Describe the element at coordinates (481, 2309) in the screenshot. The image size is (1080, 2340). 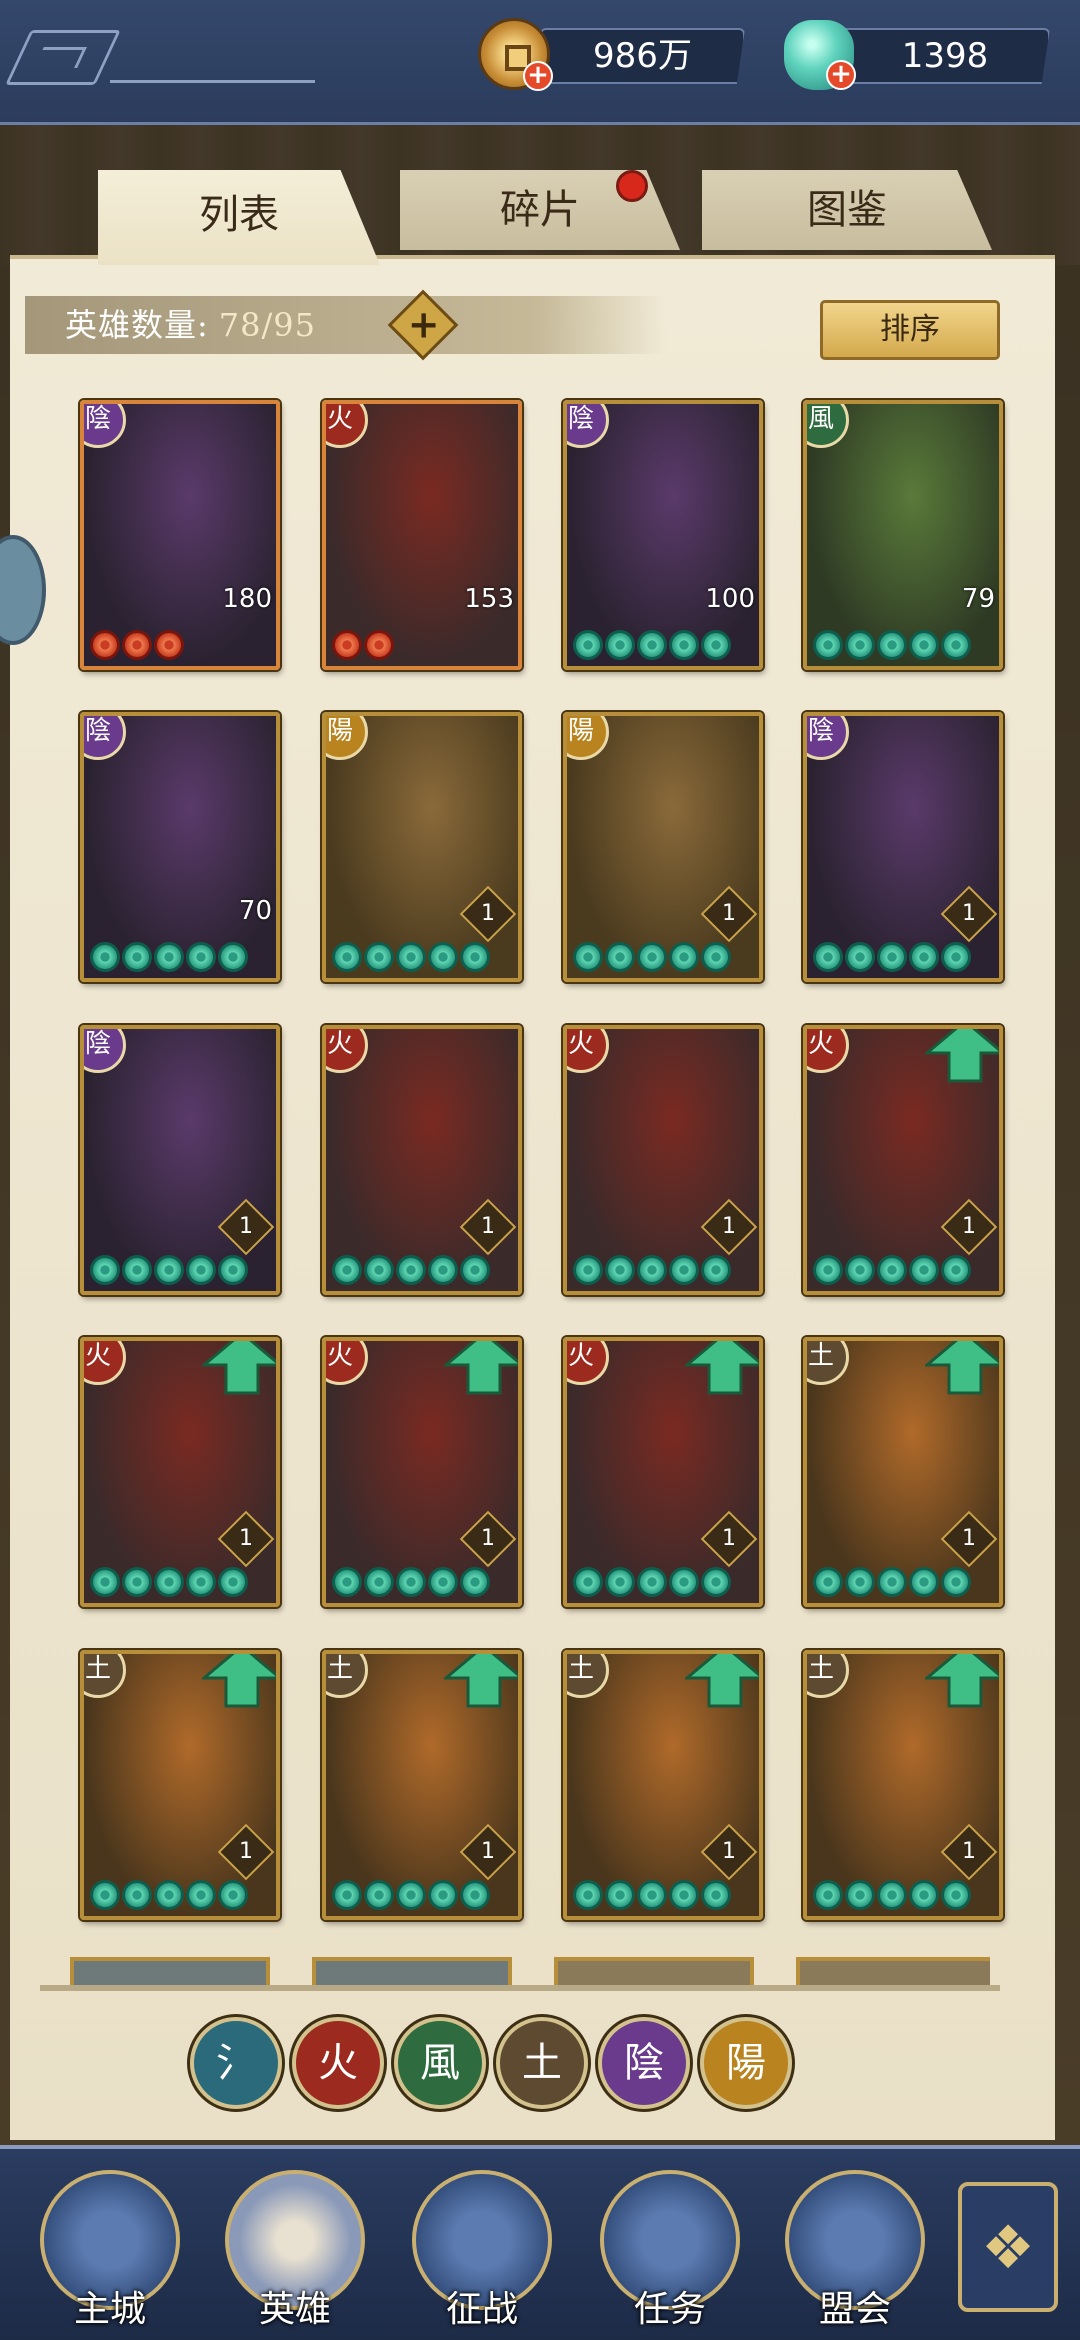
I see `nav-label: 征战` at that location.